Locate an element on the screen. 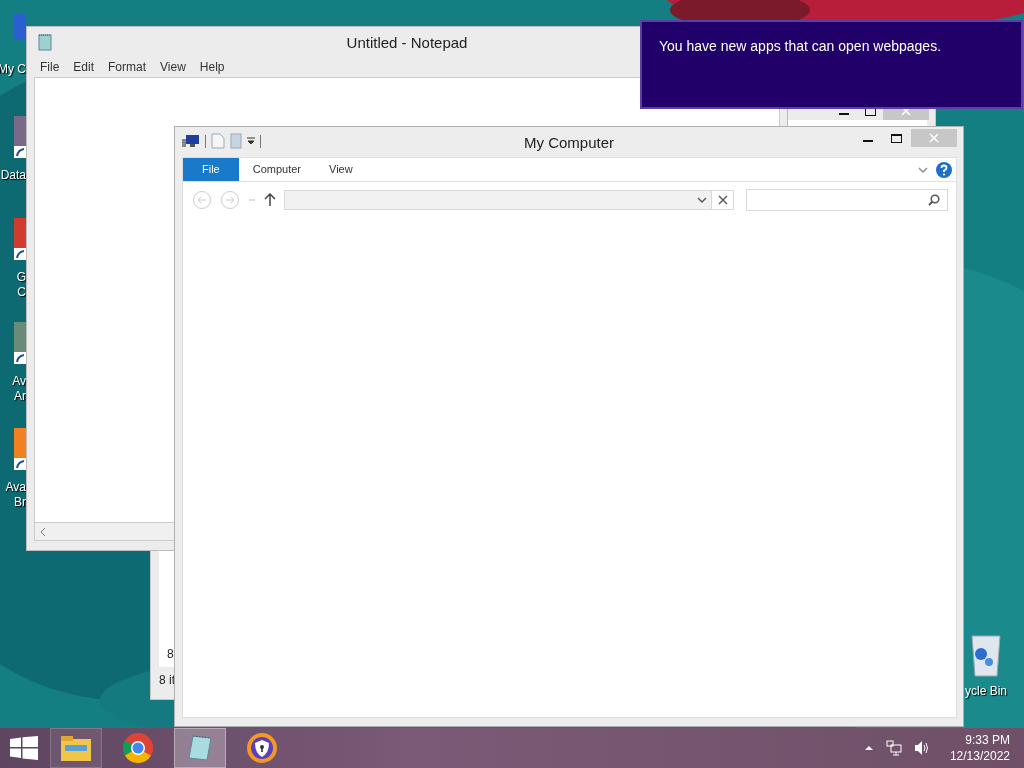 Image resolution: width=1024 pixels, height=768 pixels. clock-date: 12/13/2022 is located at coordinates (979, 756).